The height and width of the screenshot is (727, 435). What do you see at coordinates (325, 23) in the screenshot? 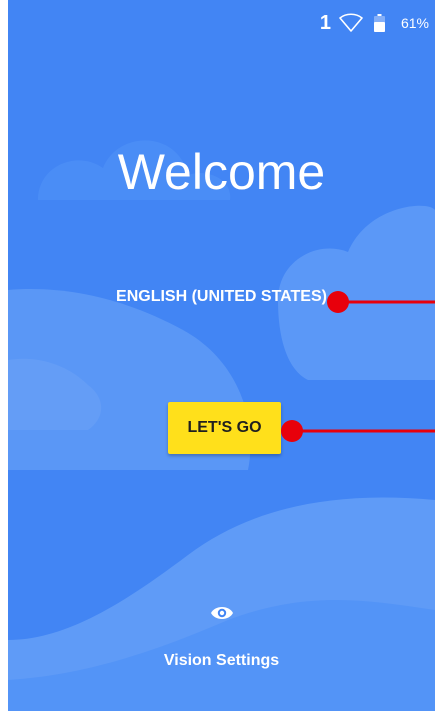
I see `notification-count: 1` at bounding box center [325, 23].